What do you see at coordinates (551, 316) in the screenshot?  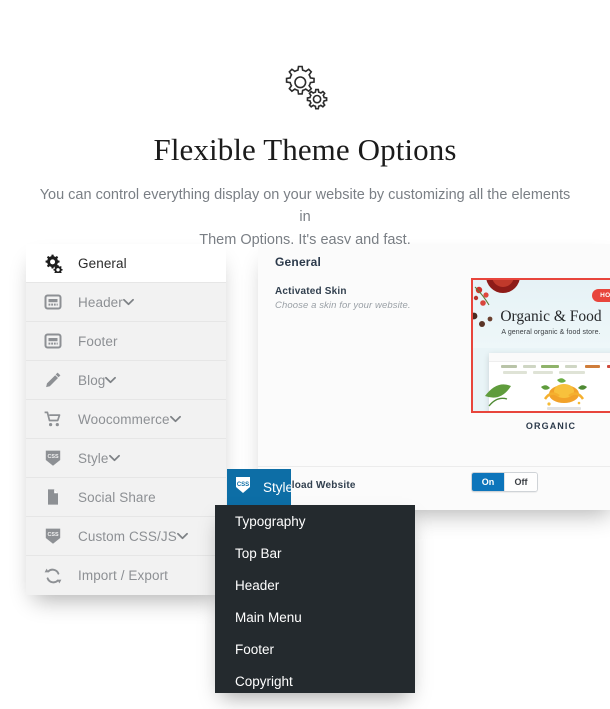 I see `skin-heading: Organic & Food` at bounding box center [551, 316].